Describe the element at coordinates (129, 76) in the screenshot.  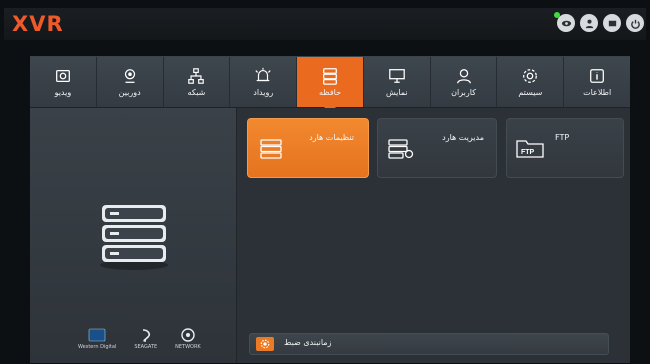
I see `webcam-icon` at that location.